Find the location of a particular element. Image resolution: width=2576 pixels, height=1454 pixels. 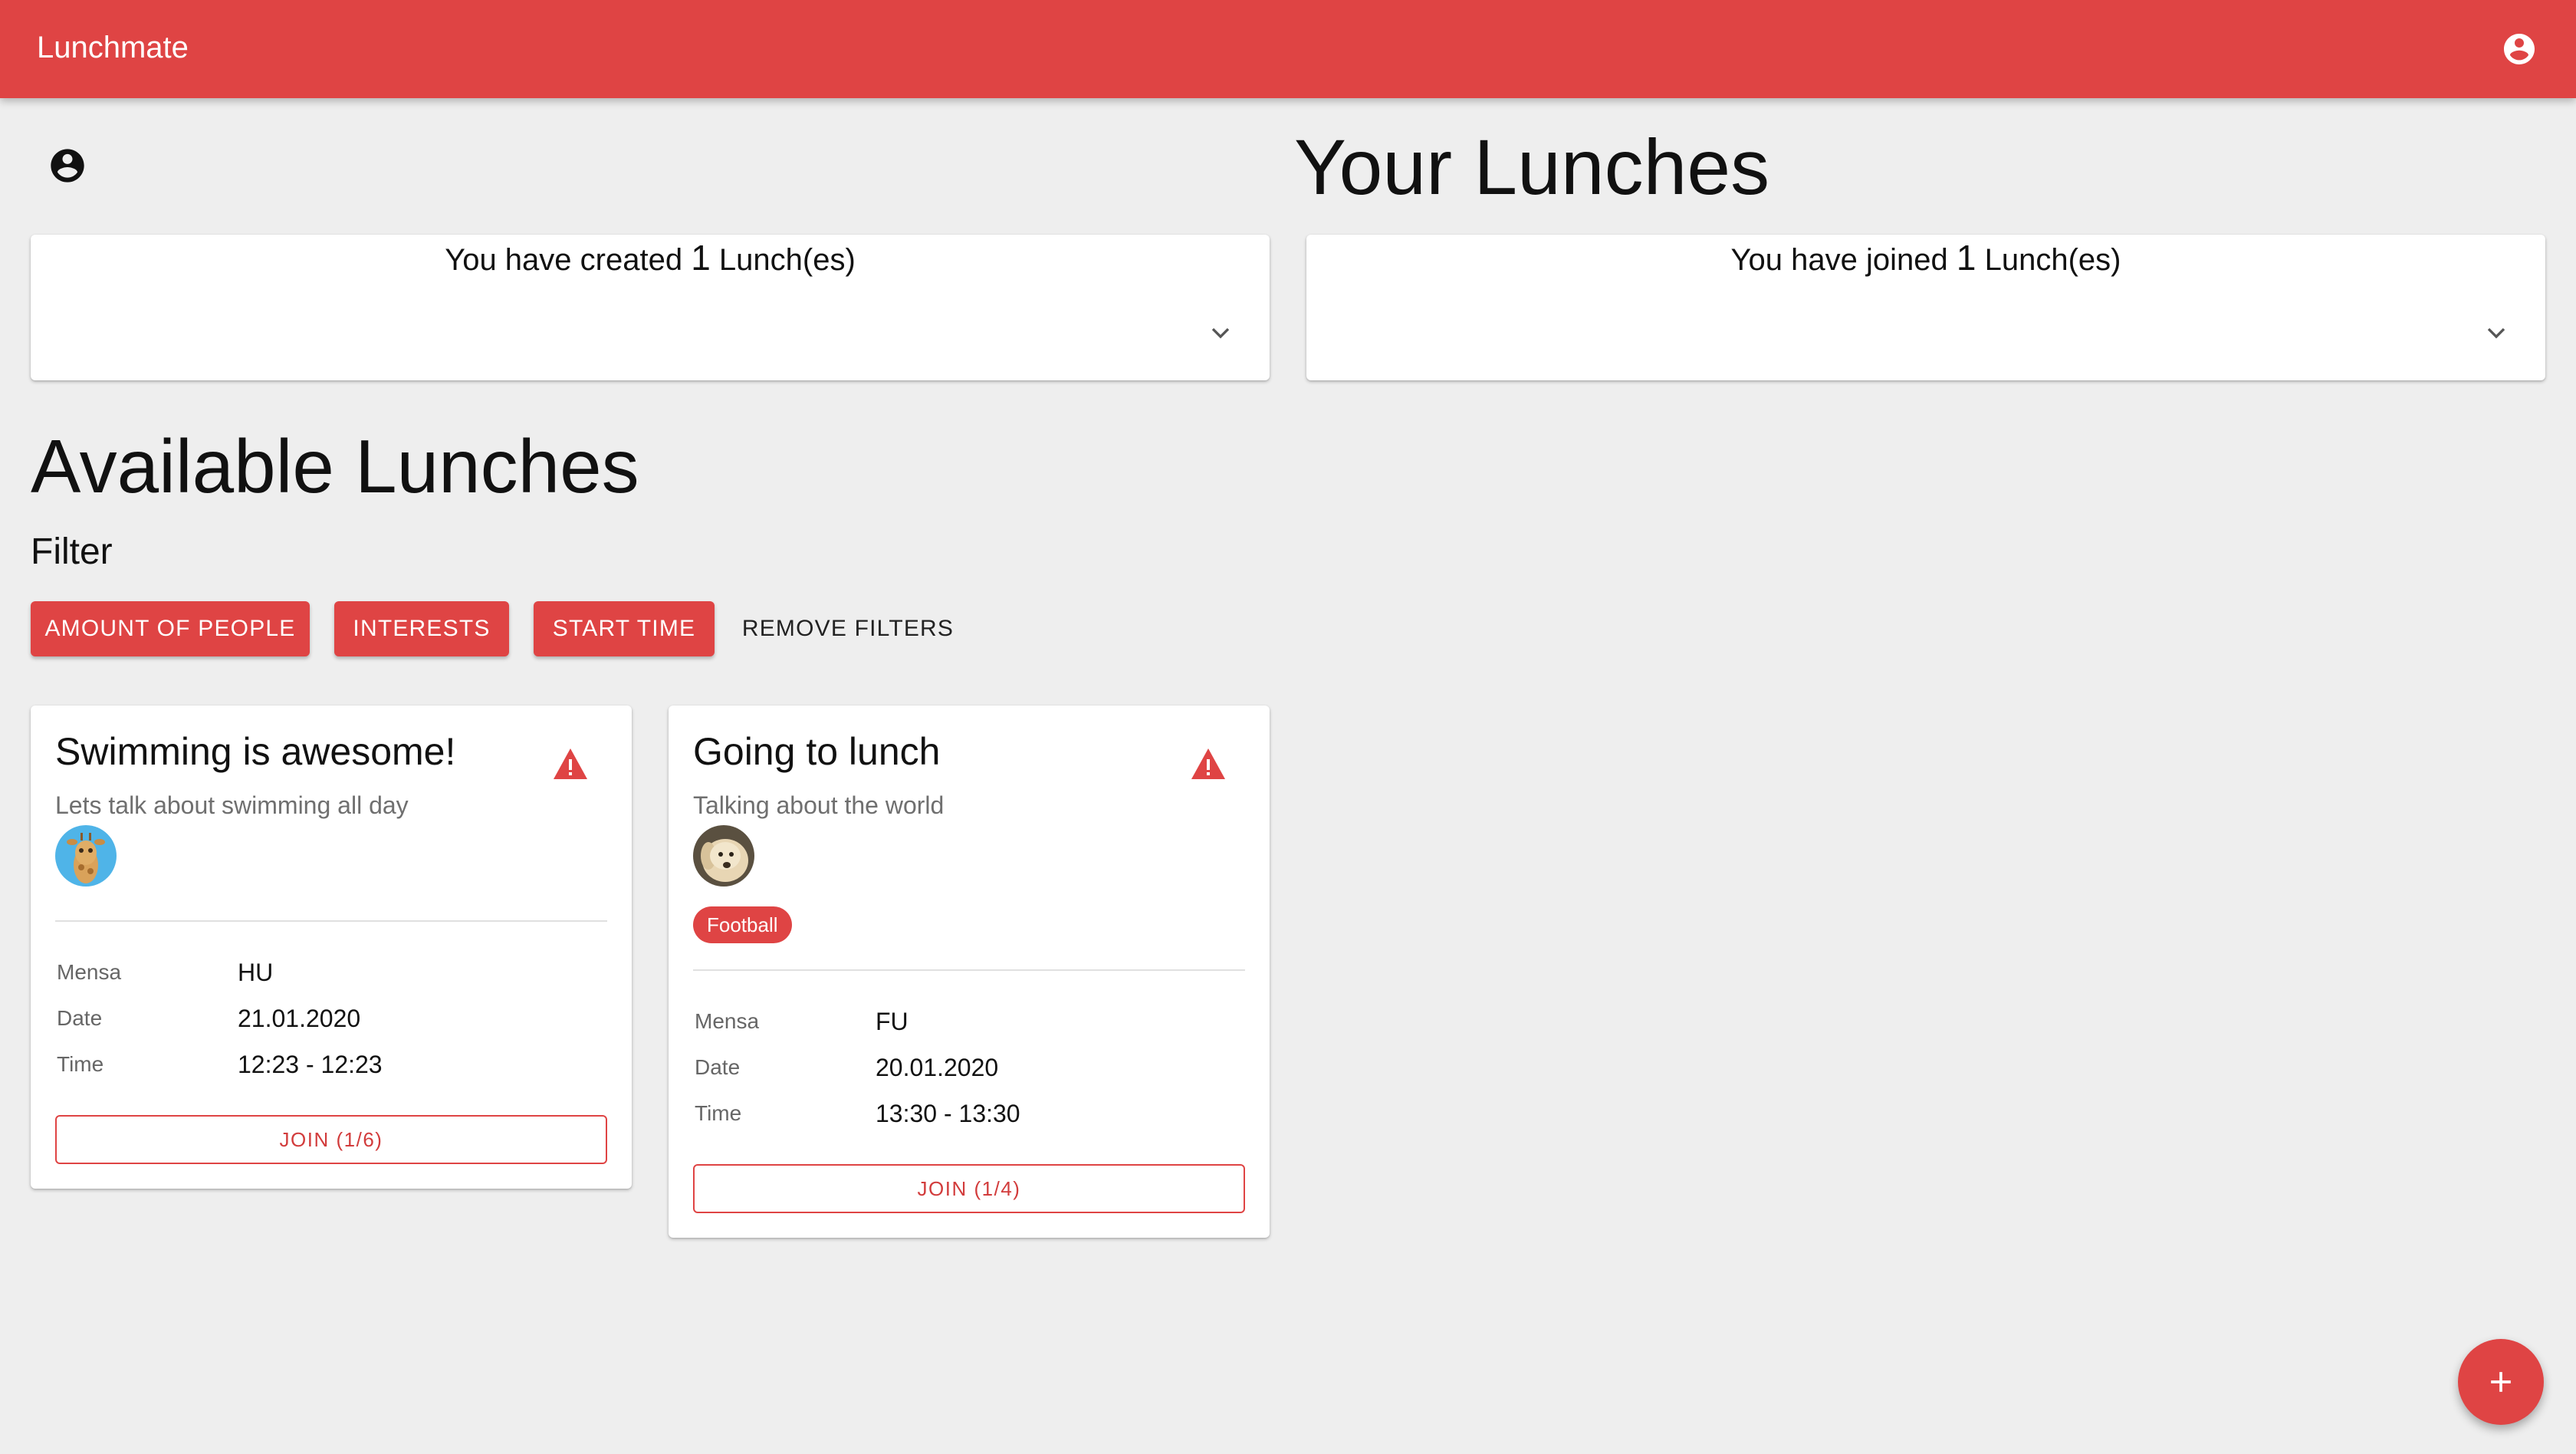

joined-suffix: Lunch(es) is located at coordinates (2053, 260).